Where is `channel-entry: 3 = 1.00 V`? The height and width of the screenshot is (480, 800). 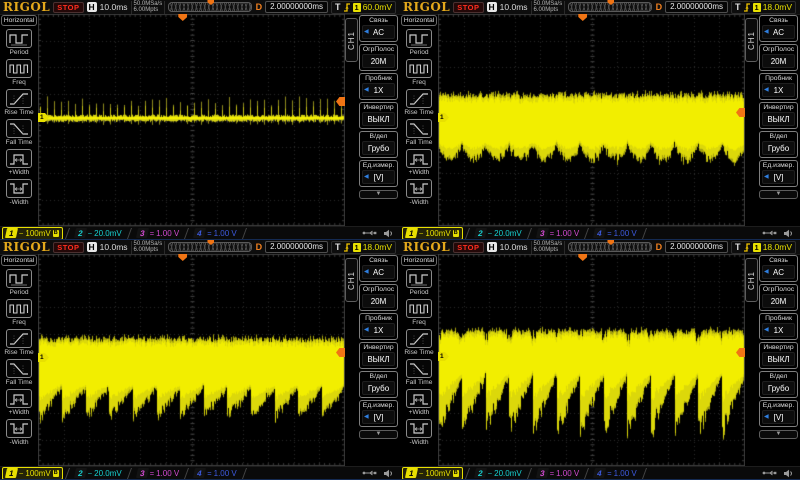
channel-entry: 3 = 1.00 V is located at coordinates (563, 233).